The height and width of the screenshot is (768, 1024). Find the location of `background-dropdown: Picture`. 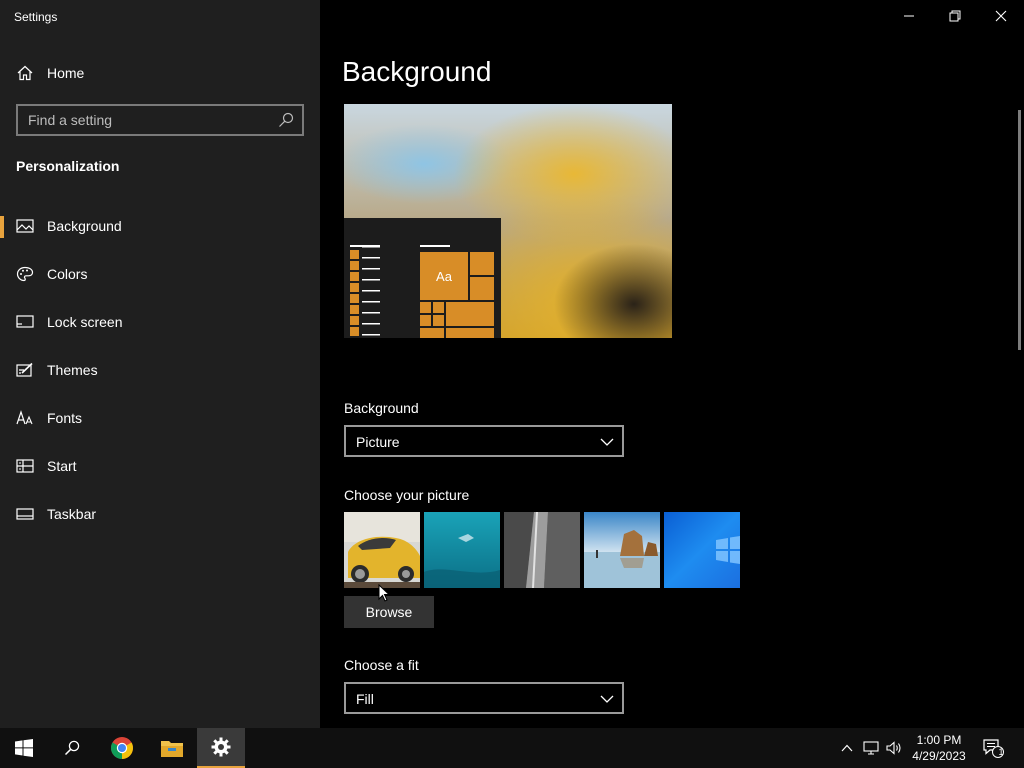

background-dropdown: Picture is located at coordinates (484, 441).